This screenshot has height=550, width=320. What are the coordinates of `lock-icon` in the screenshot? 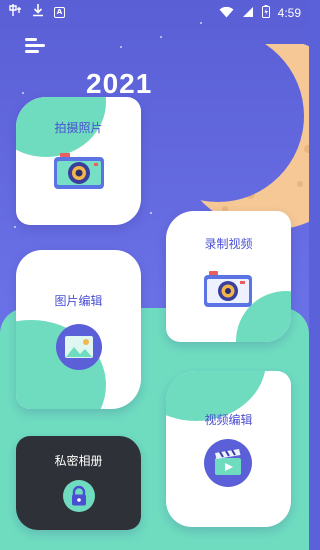 It's located at (79, 496).